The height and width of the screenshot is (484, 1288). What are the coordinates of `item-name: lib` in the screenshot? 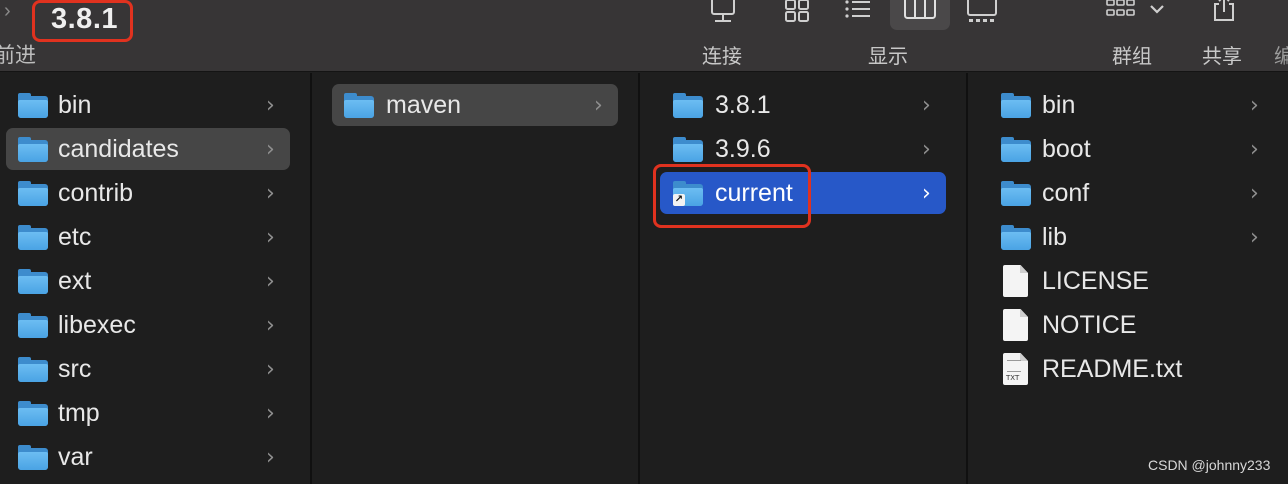 It's located at (1055, 236).